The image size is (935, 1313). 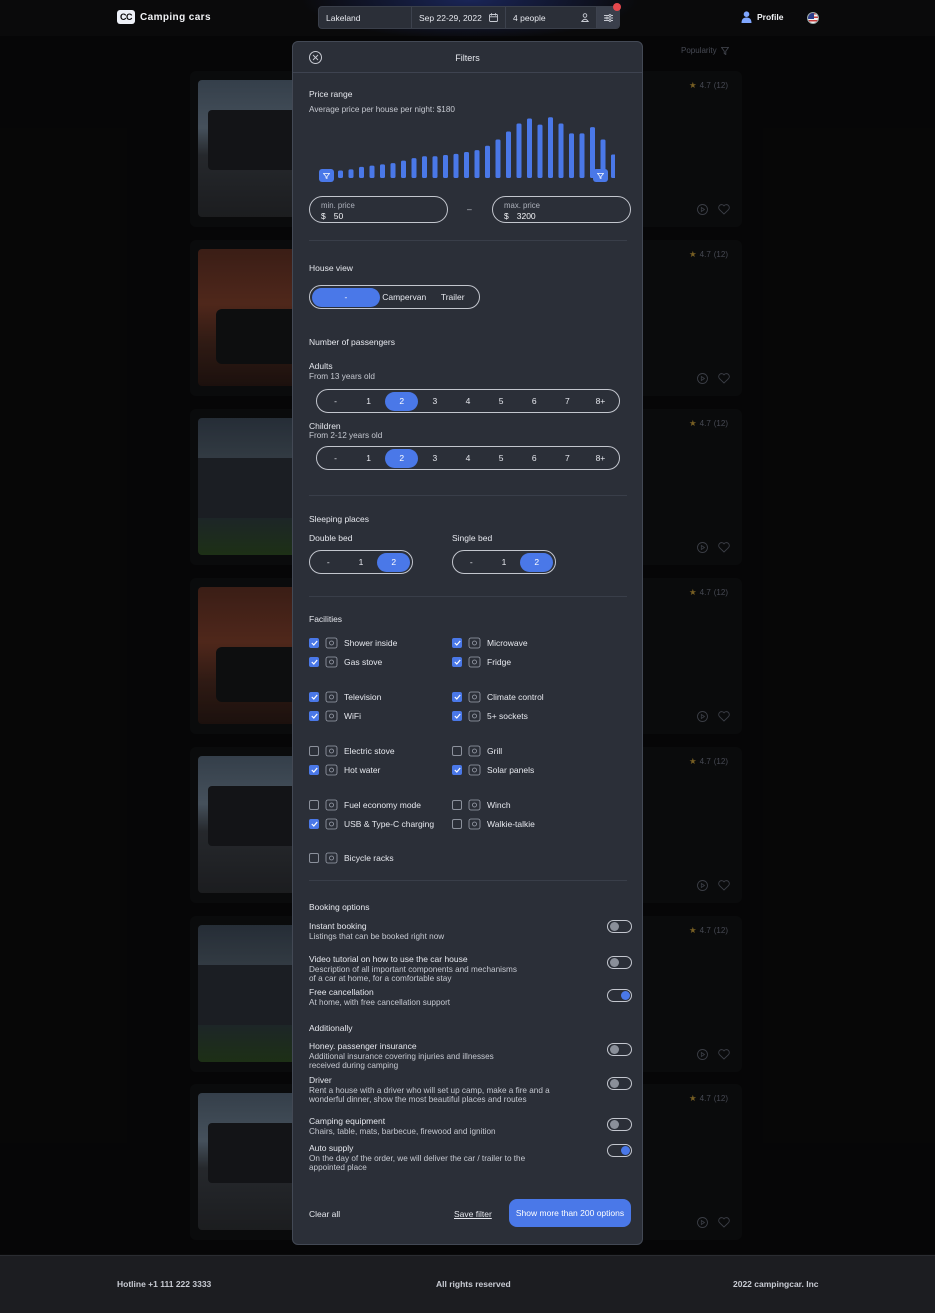 I want to click on facility-item: Hot water, so click(x=344, y=769).